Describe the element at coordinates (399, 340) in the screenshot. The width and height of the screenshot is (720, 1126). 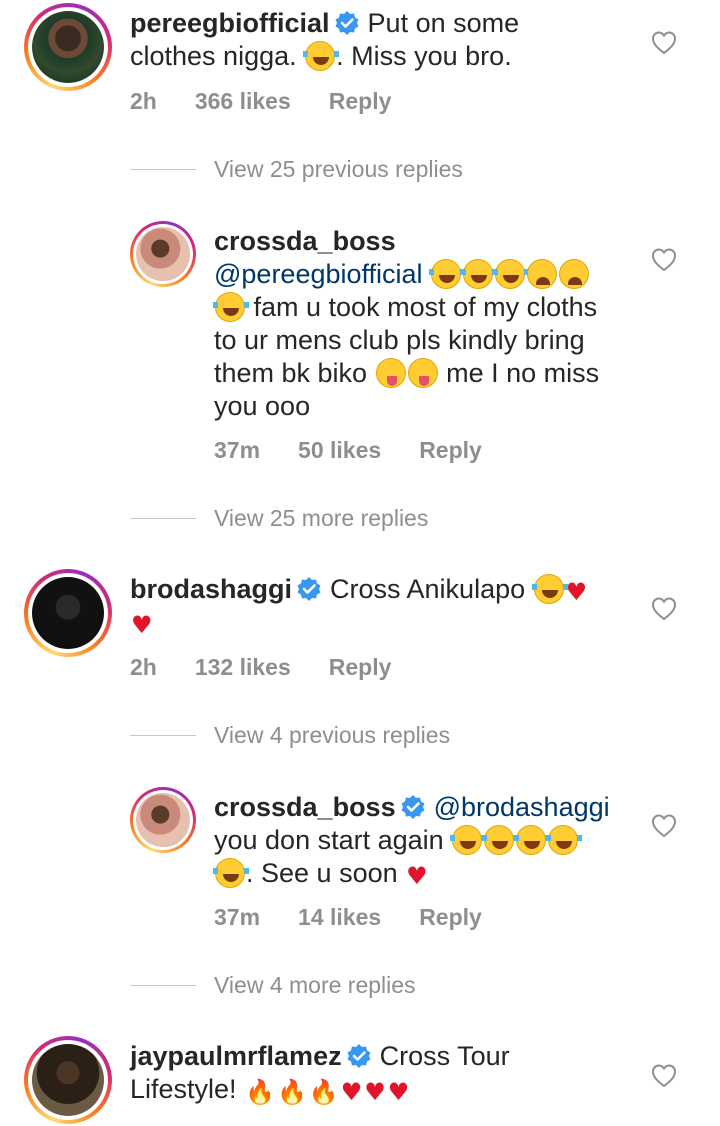
I see `comment-text: to ur mens club pls kindly bring` at that location.